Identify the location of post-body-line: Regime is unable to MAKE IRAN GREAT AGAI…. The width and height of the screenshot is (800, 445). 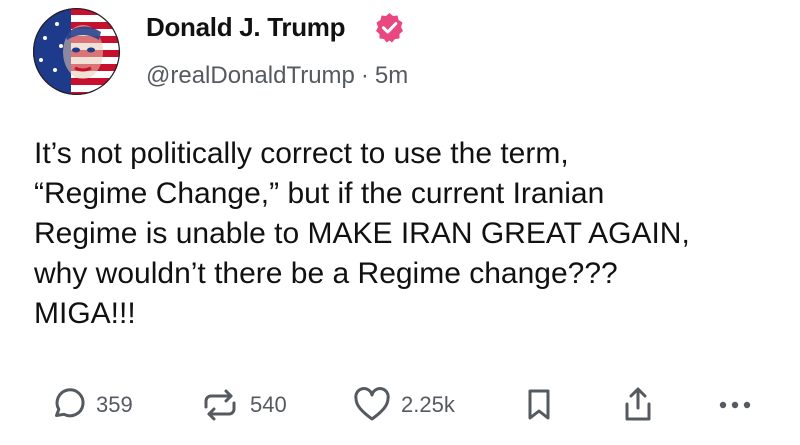
(362, 233).